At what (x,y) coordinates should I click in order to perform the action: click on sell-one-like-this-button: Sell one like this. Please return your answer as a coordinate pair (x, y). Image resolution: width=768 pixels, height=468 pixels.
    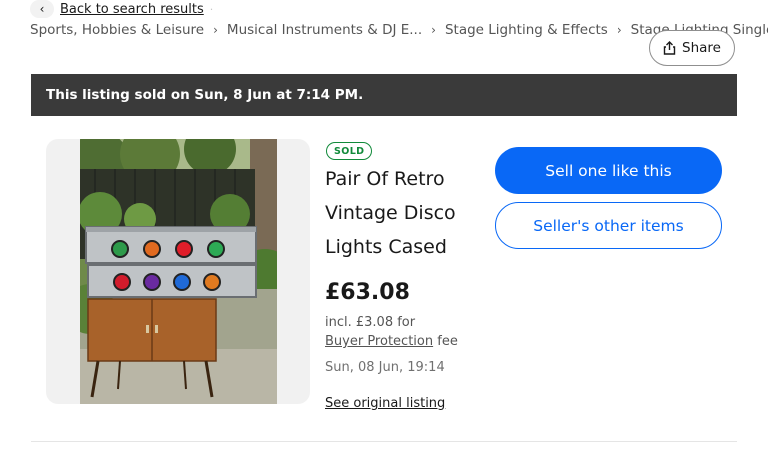
    Looking at the image, I should click on (608, 170).